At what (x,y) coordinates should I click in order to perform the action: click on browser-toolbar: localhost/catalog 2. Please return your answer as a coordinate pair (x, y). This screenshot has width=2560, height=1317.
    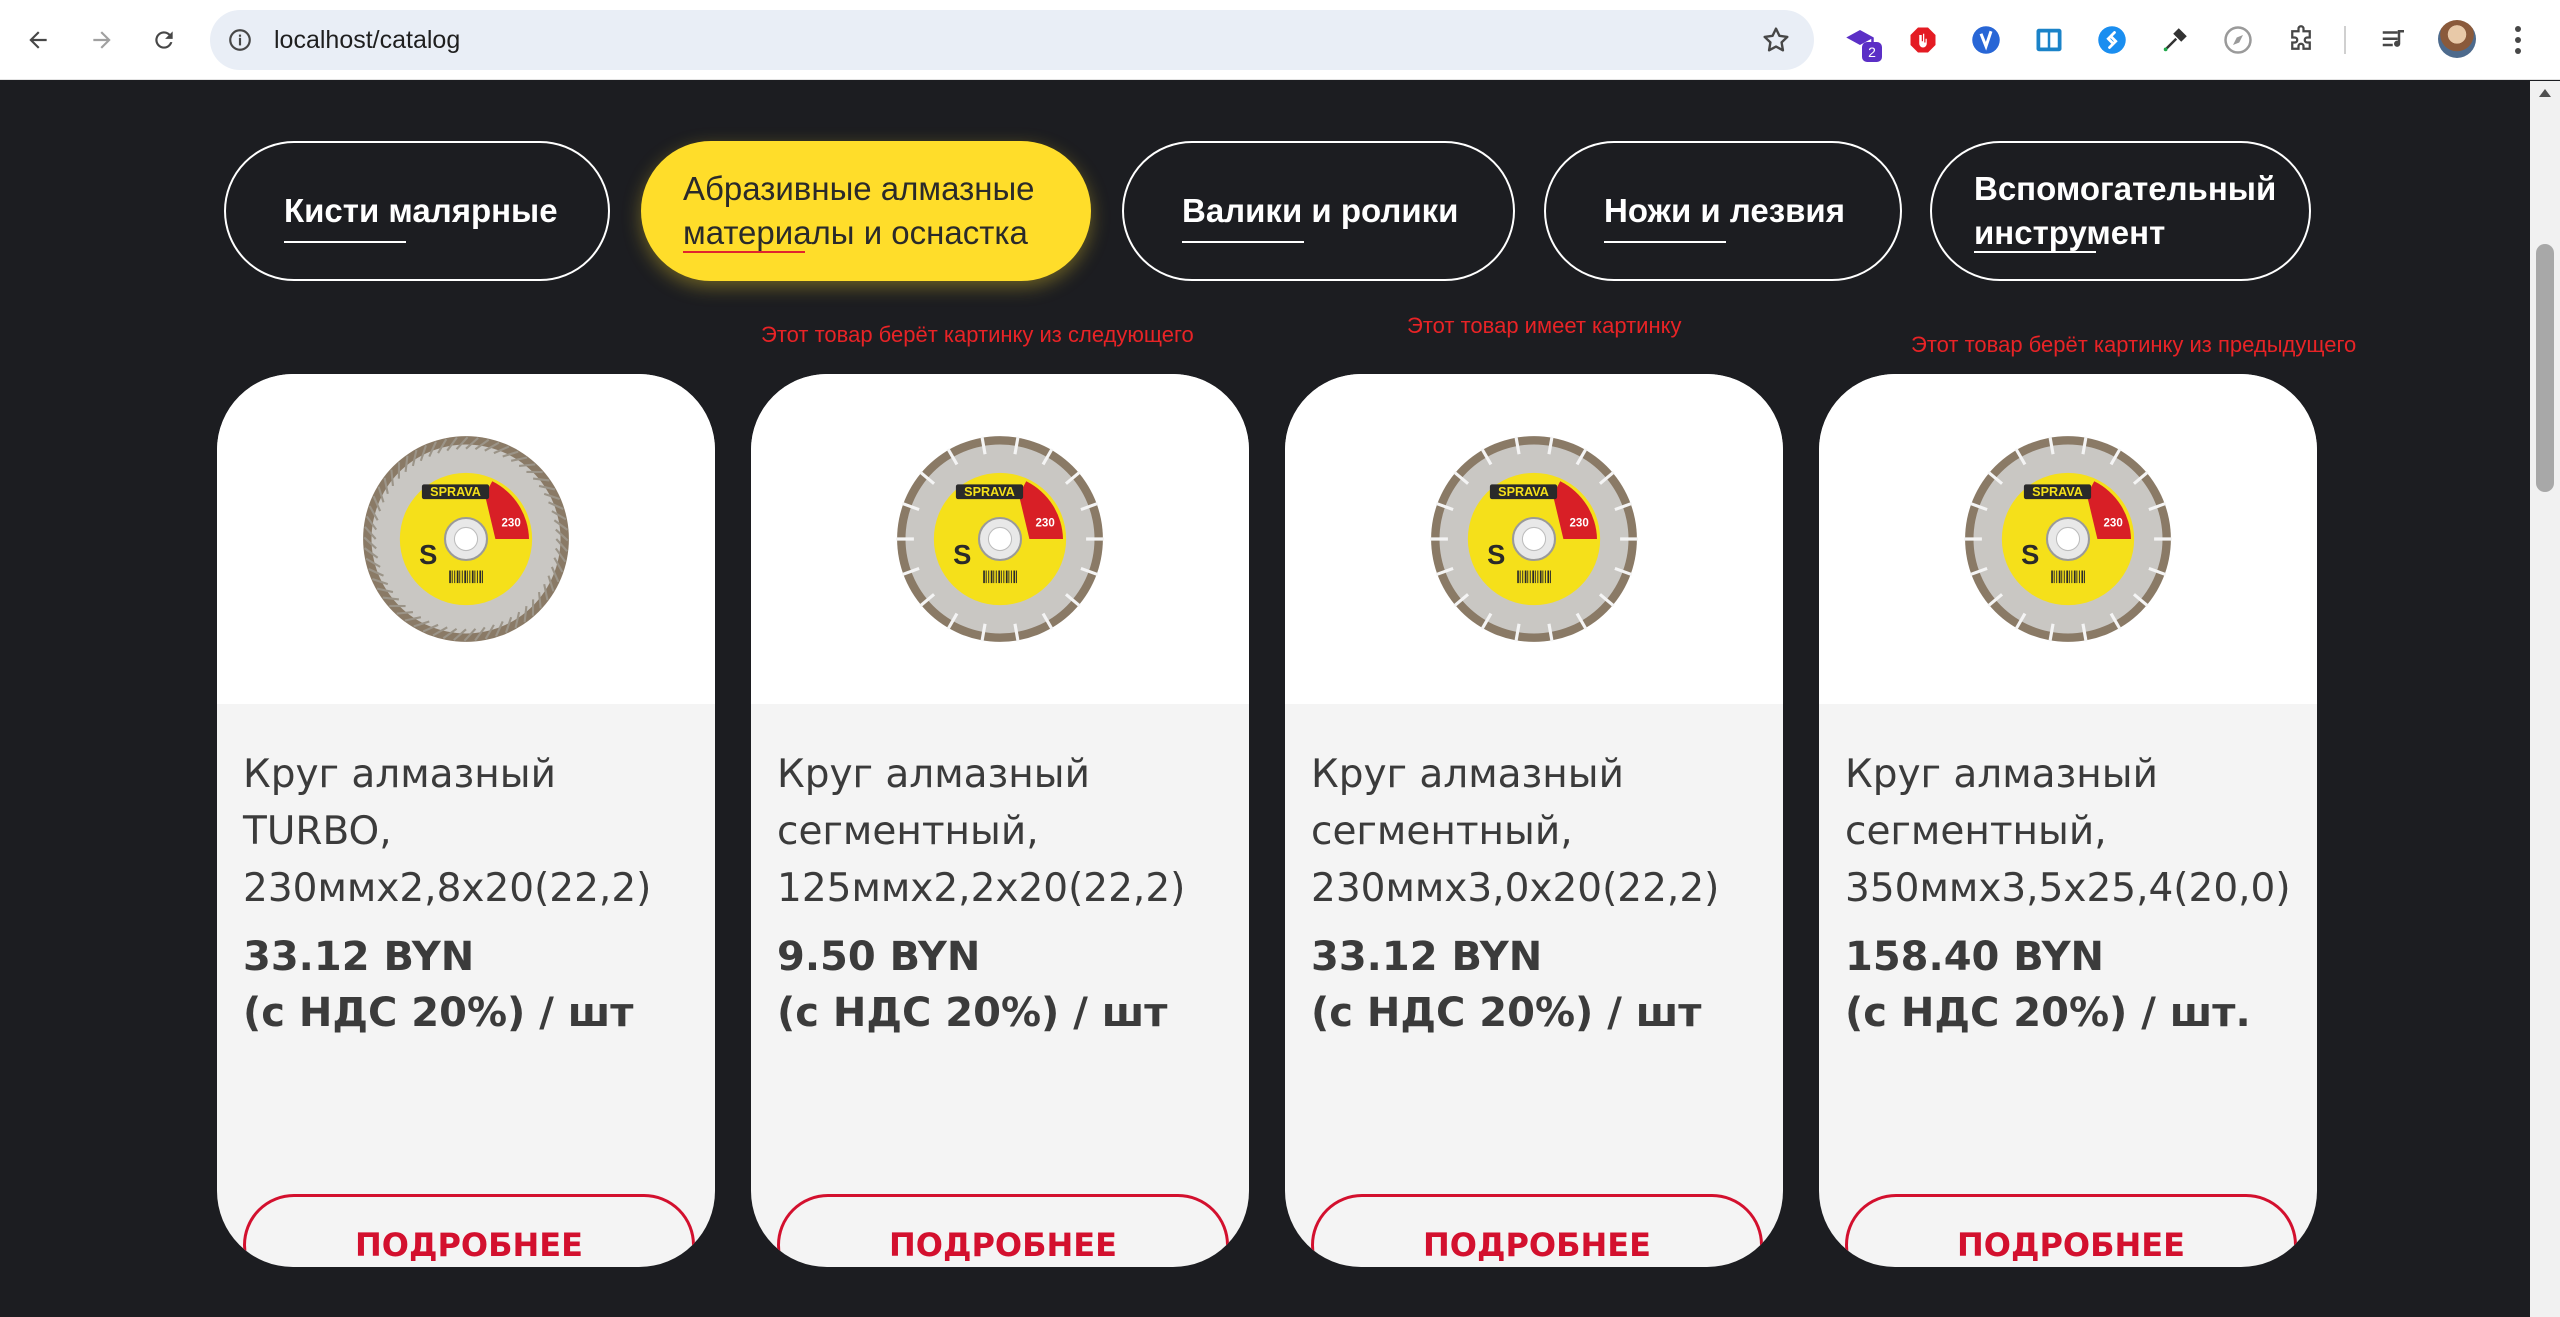
    Looking at the image, I should click on (1280, 40).